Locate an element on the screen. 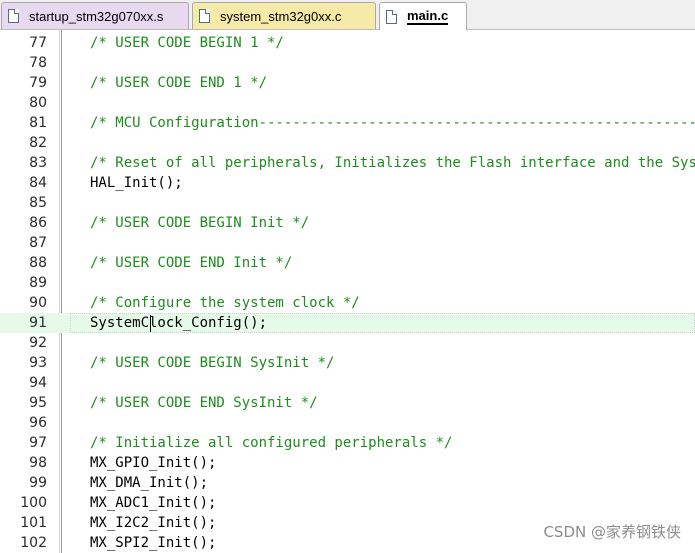  line-number: 81 is located at coordinates (38, 123).